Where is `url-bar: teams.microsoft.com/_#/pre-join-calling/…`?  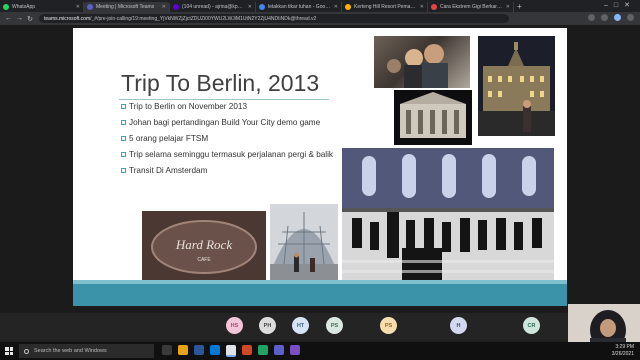
url-bar: teams.microsoft.com/_#/pre-join-calling/… is located at coordinates (274, 18).